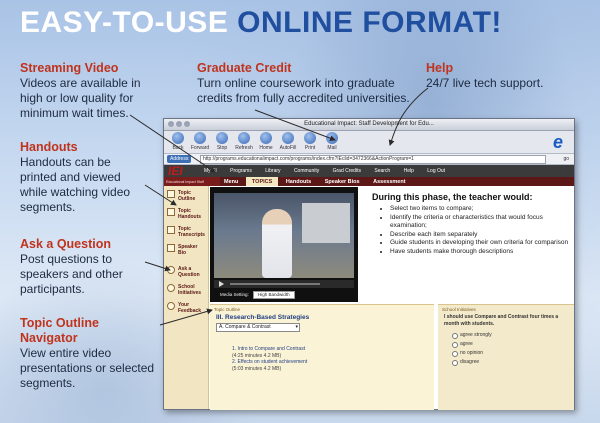 The height and width of the screenshot is (423, 600). What do you see at coordinates (160, 195) in the screenshot?
I see `arrow-handouts` at bounding box center [160, 195].